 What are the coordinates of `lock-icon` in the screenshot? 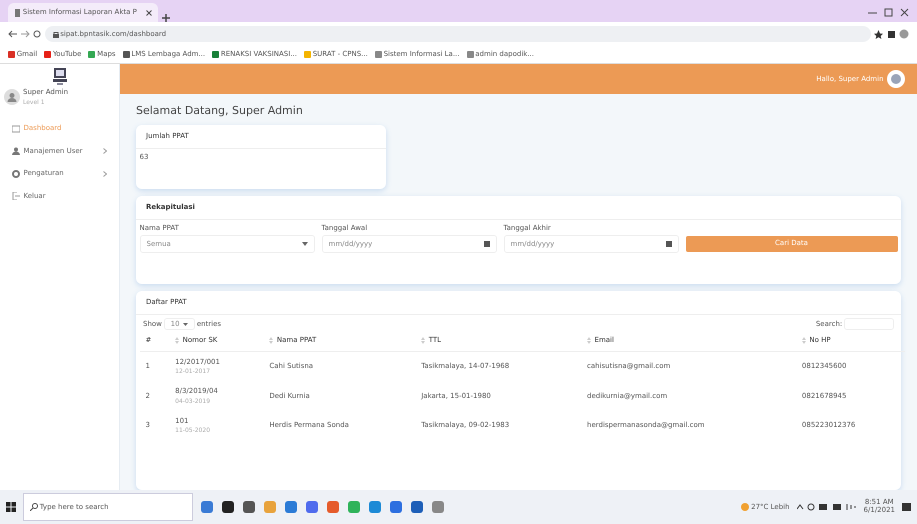 It's located at (55, 34).